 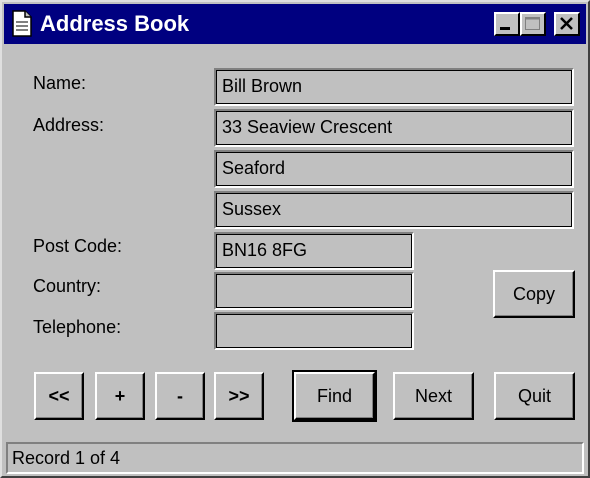 I want to click on quit-button: Quit, so click(x=534, y=396).